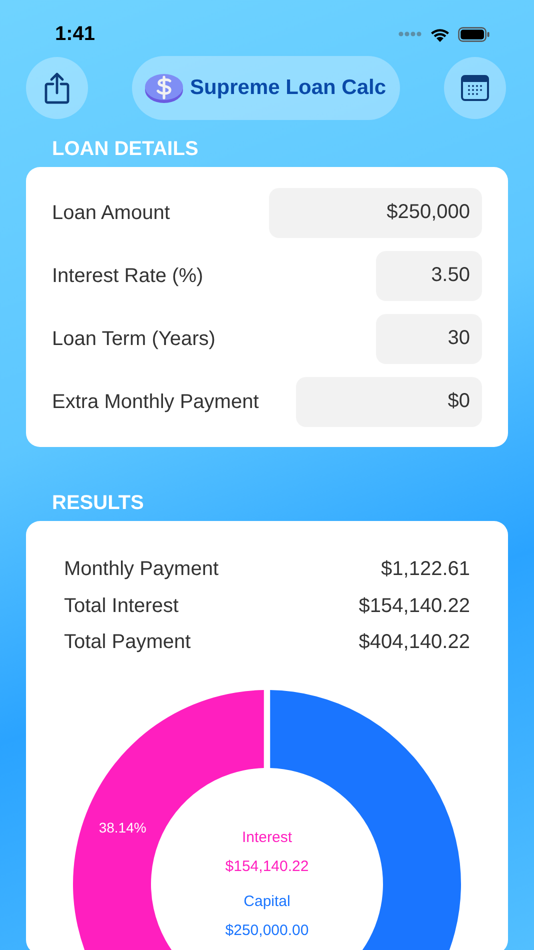  I want to click on legend-value: $154,140.22, so click(267, 866).